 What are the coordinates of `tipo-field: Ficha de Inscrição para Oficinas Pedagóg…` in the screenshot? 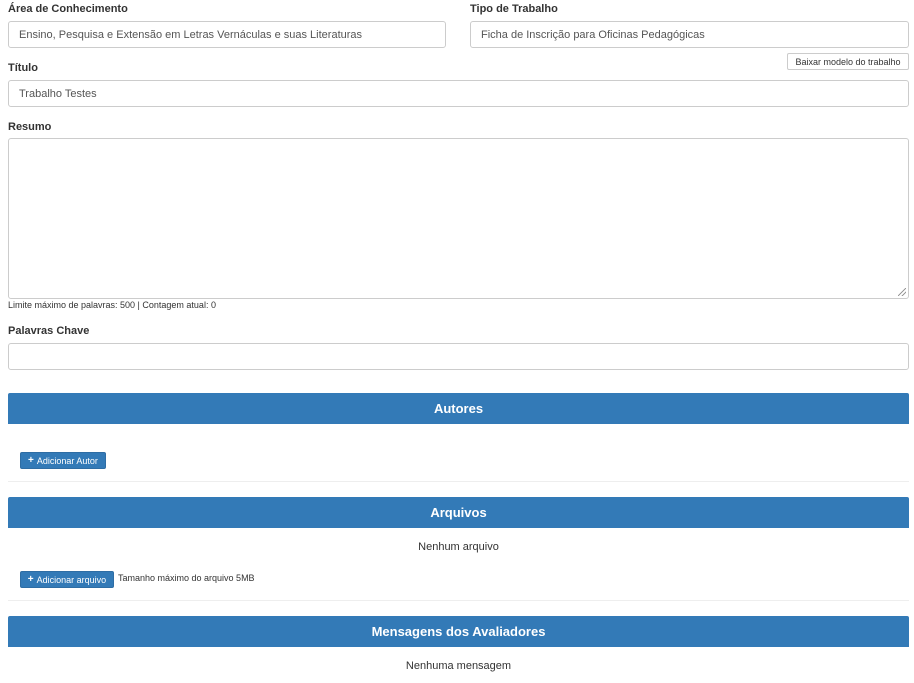 It's located at (689, 34).